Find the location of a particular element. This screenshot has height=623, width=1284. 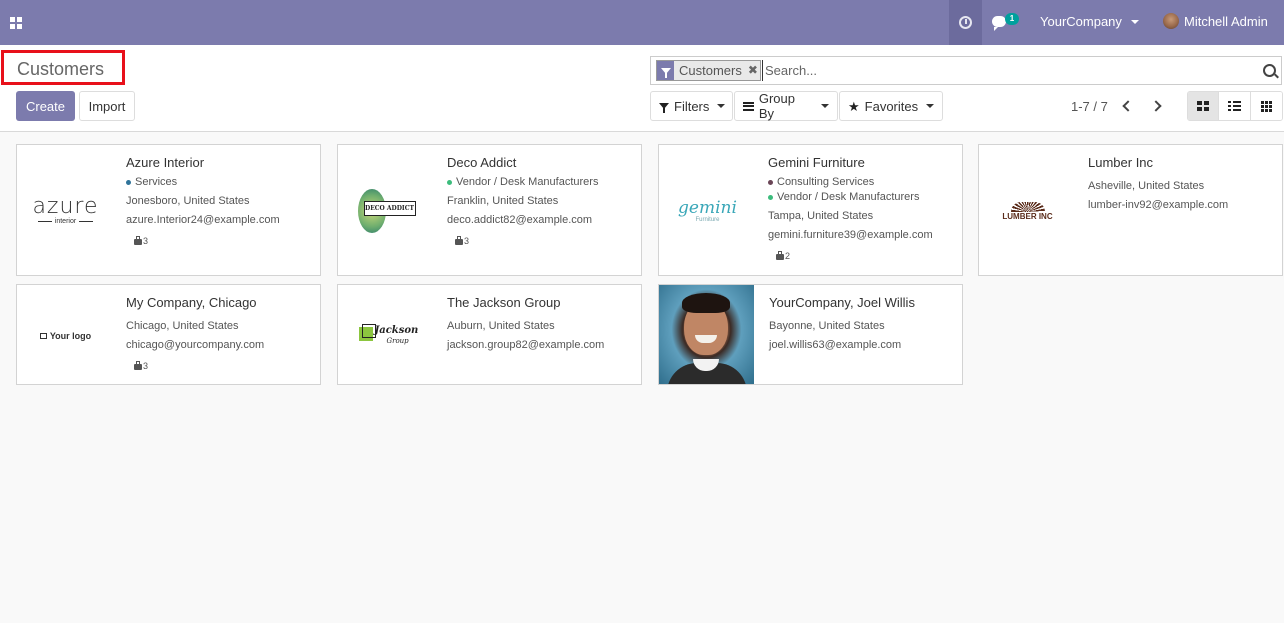

breadcrumb: Customers is located at coordinates (63, 67).